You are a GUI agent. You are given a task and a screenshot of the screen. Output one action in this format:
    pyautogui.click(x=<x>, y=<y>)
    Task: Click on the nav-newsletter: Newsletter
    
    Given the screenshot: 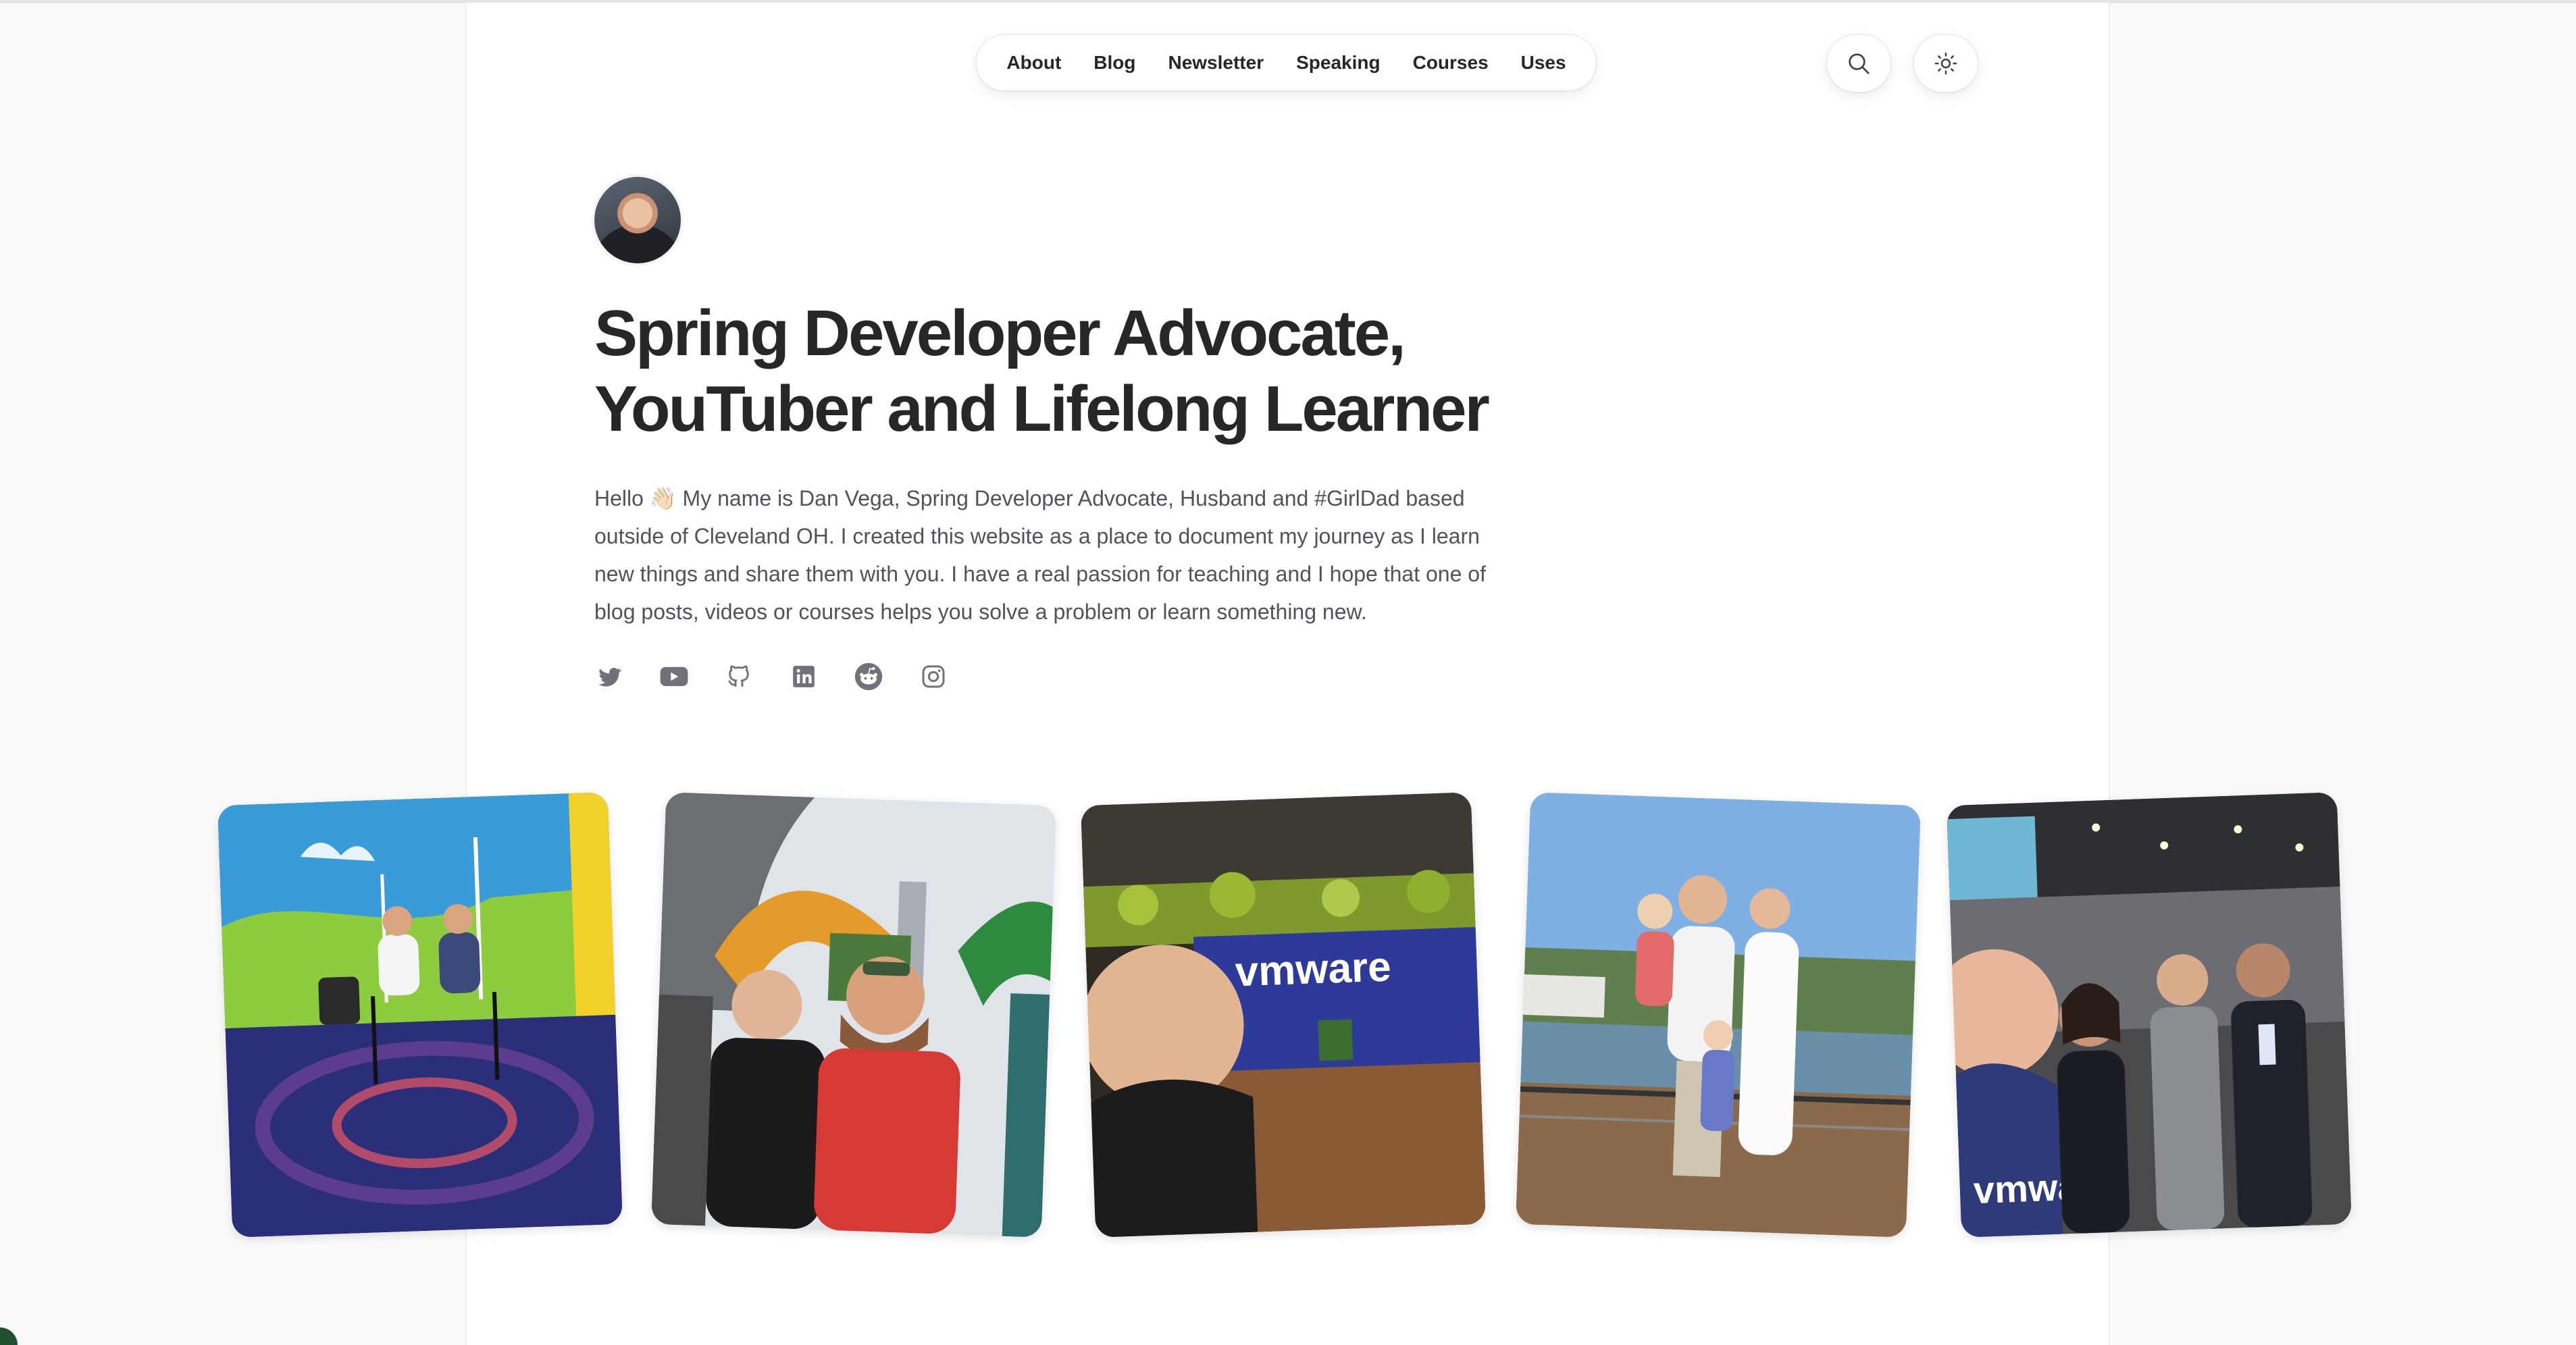 What is the action you would take?
    pyautogui.click(x=1216, y=63)
    